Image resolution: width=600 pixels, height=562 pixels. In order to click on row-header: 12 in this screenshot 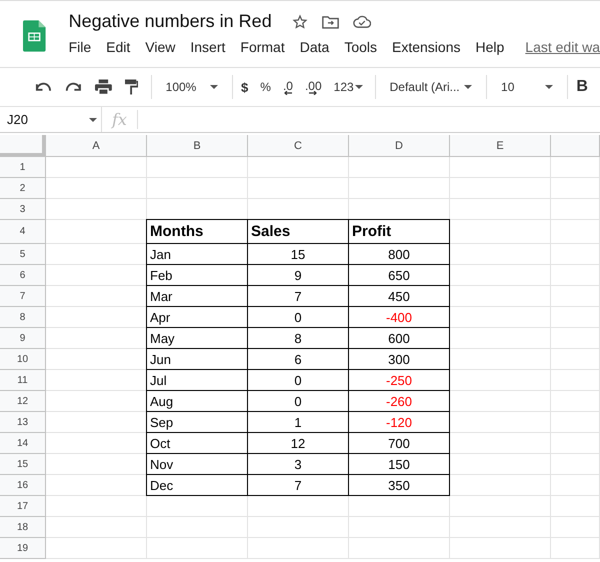, I will do `click(23, 401)`.